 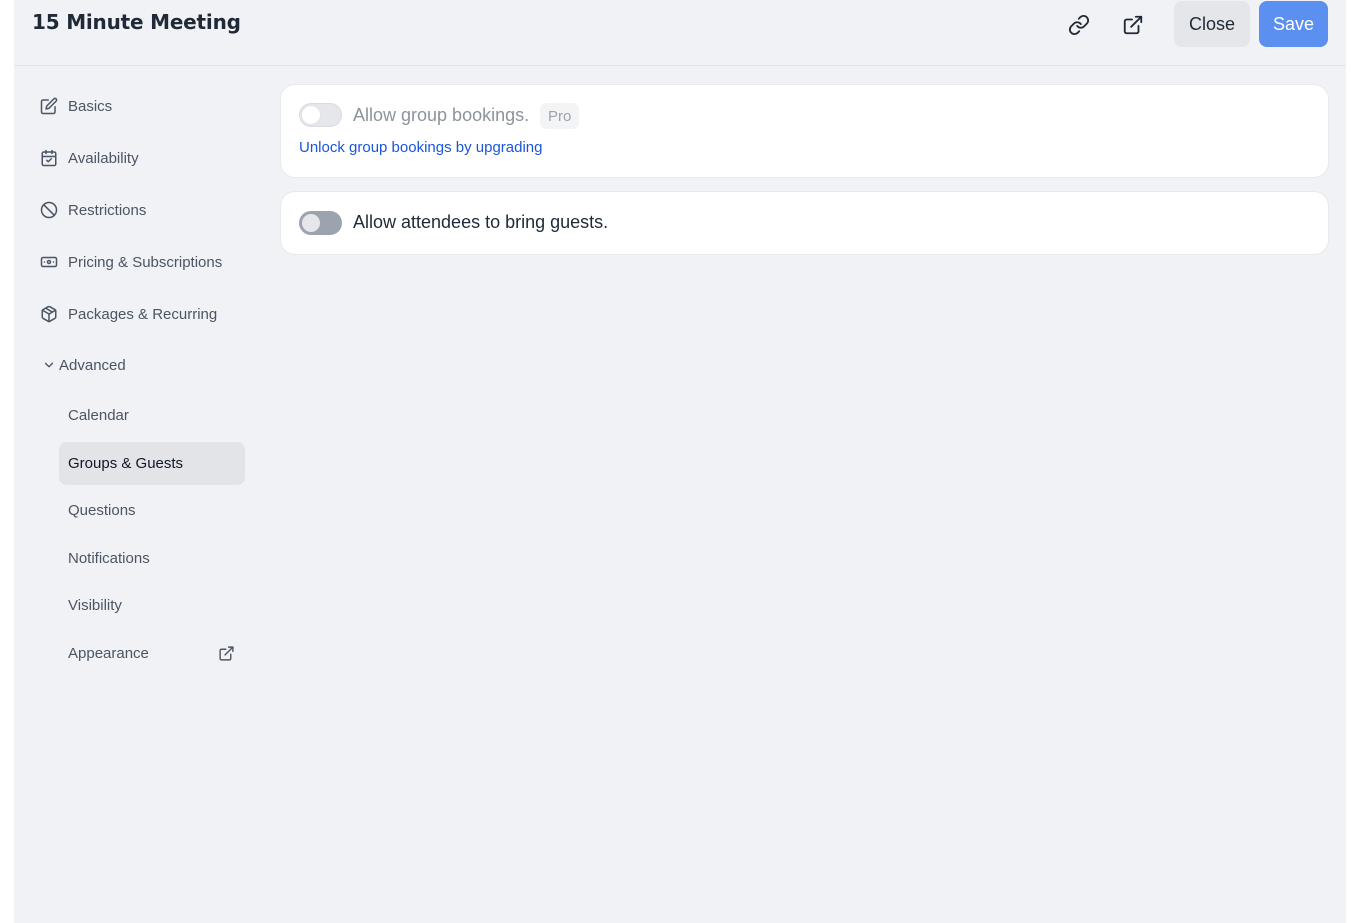 I want to click on sidebar-item-label: Notifications, so click(x=109, y=558).